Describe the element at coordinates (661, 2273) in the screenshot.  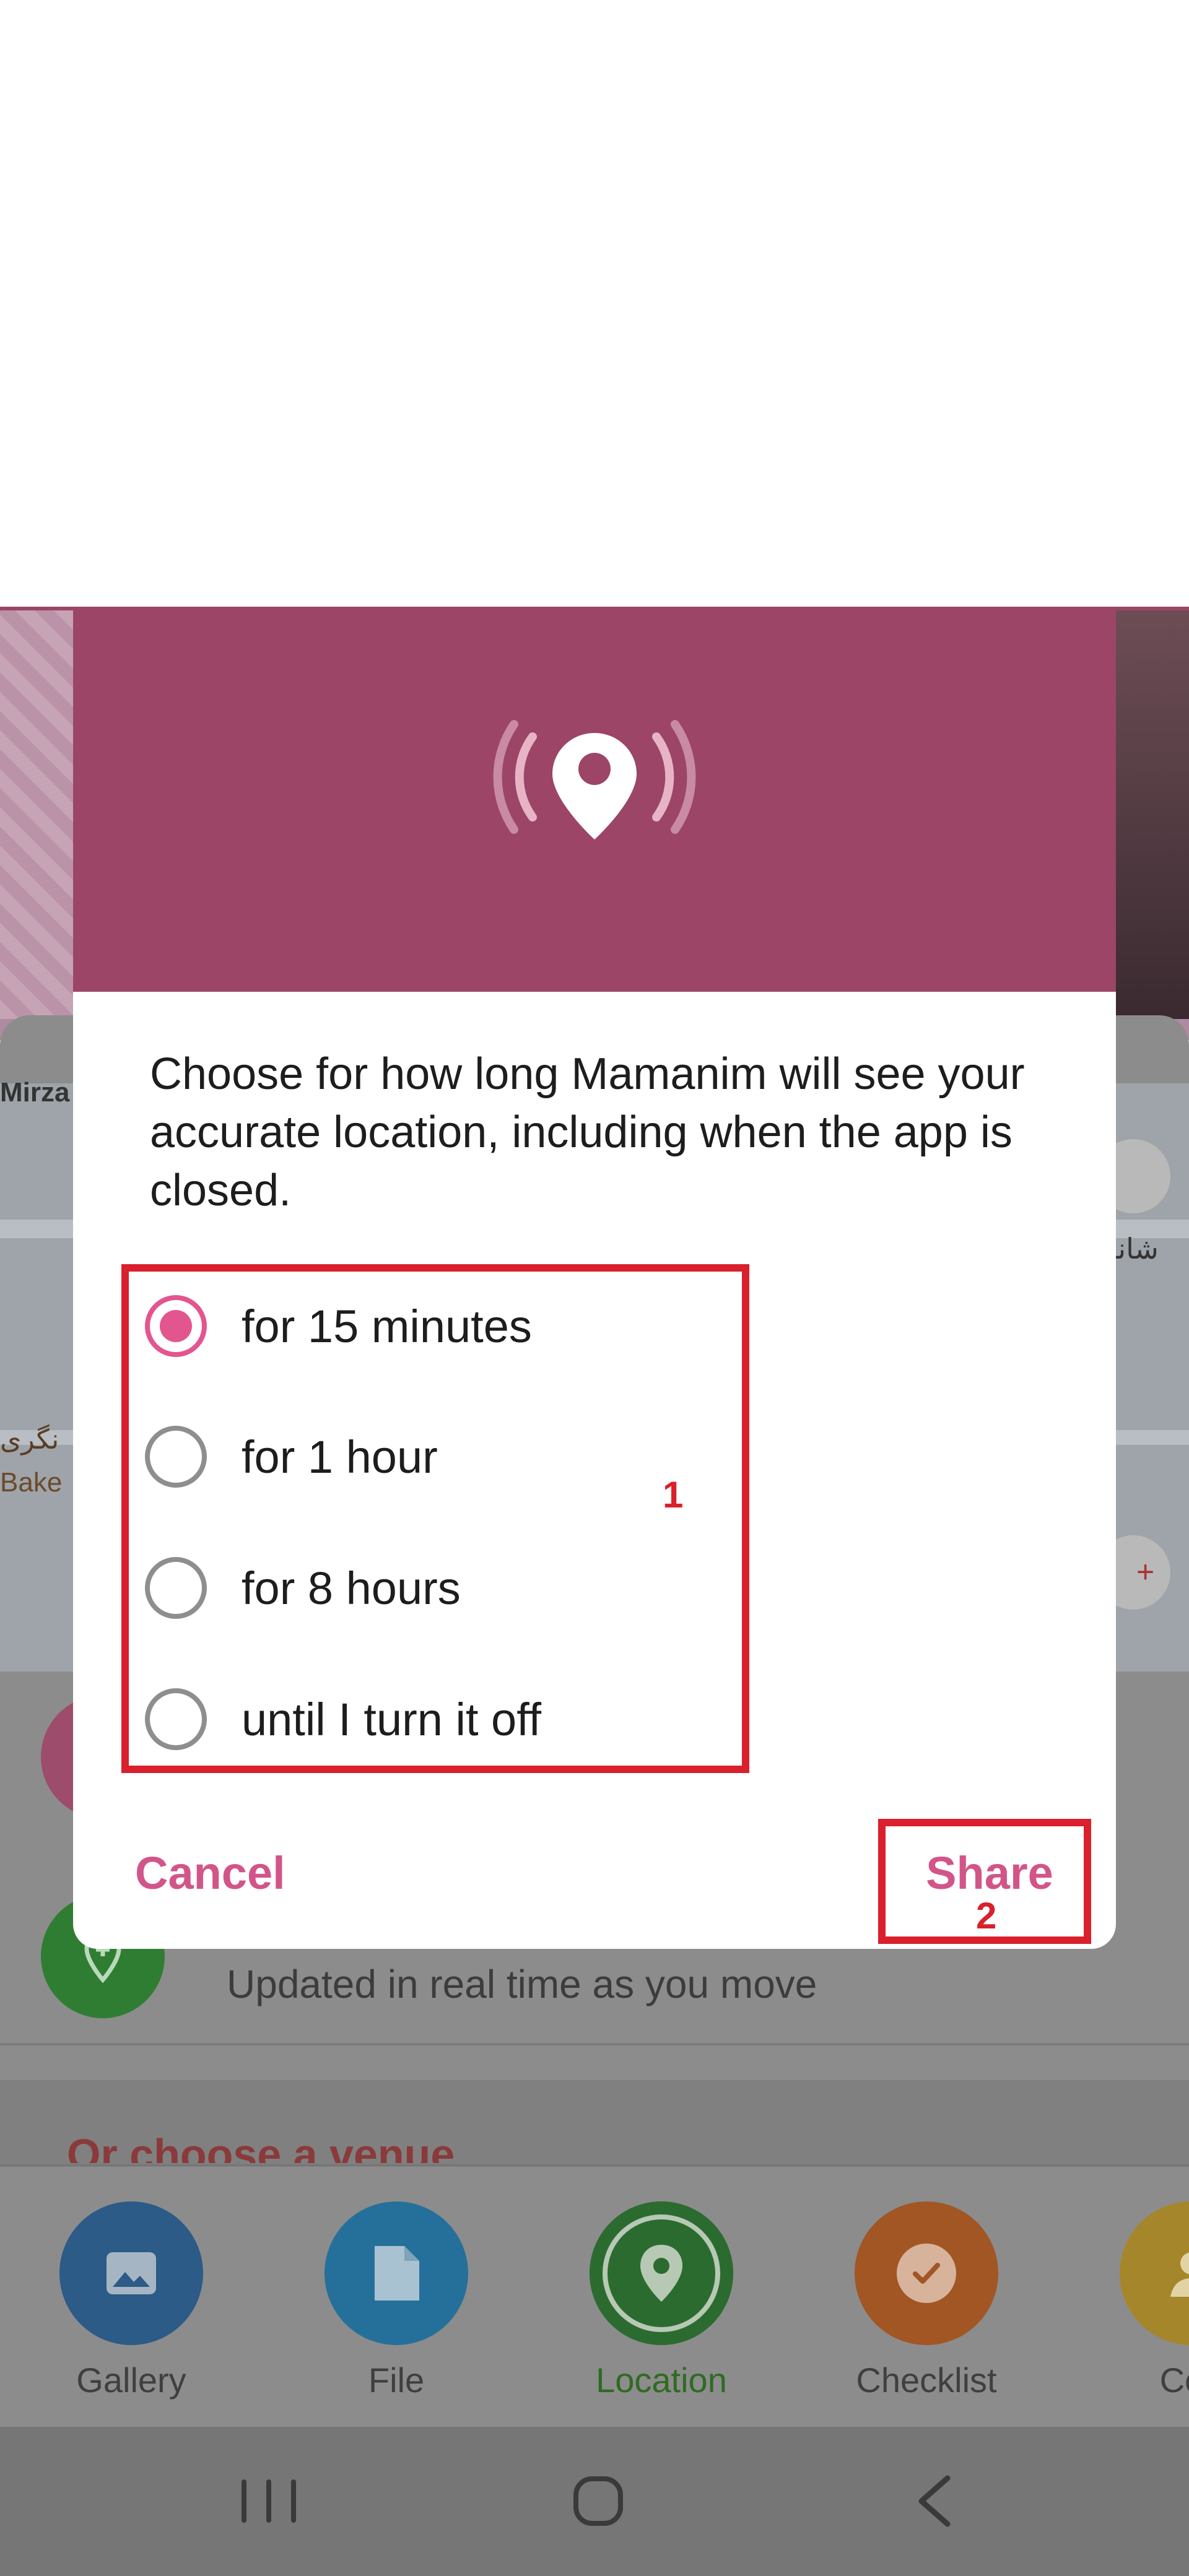
I see `location-pin-icon` at that location.